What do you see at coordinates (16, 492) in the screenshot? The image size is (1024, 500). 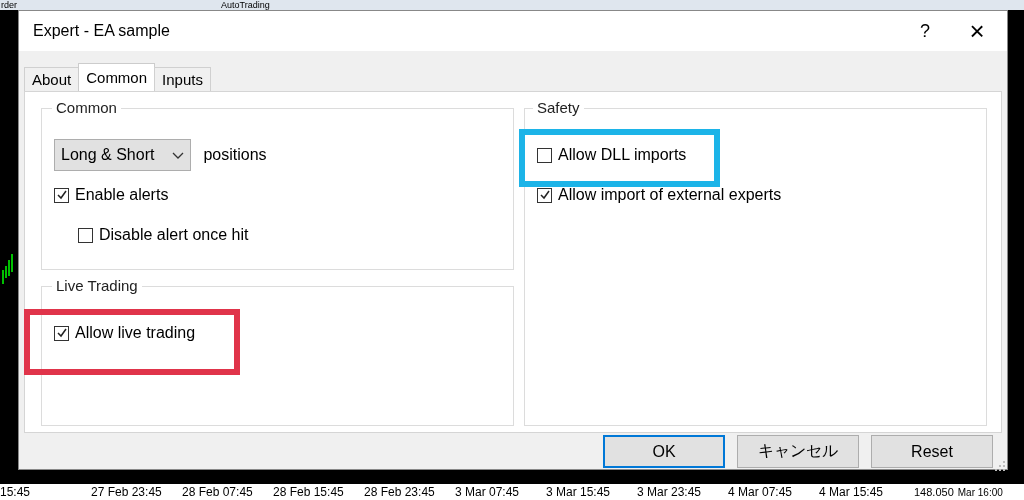 I see `axis-label: 15:45` at bounding box center [16, 492].